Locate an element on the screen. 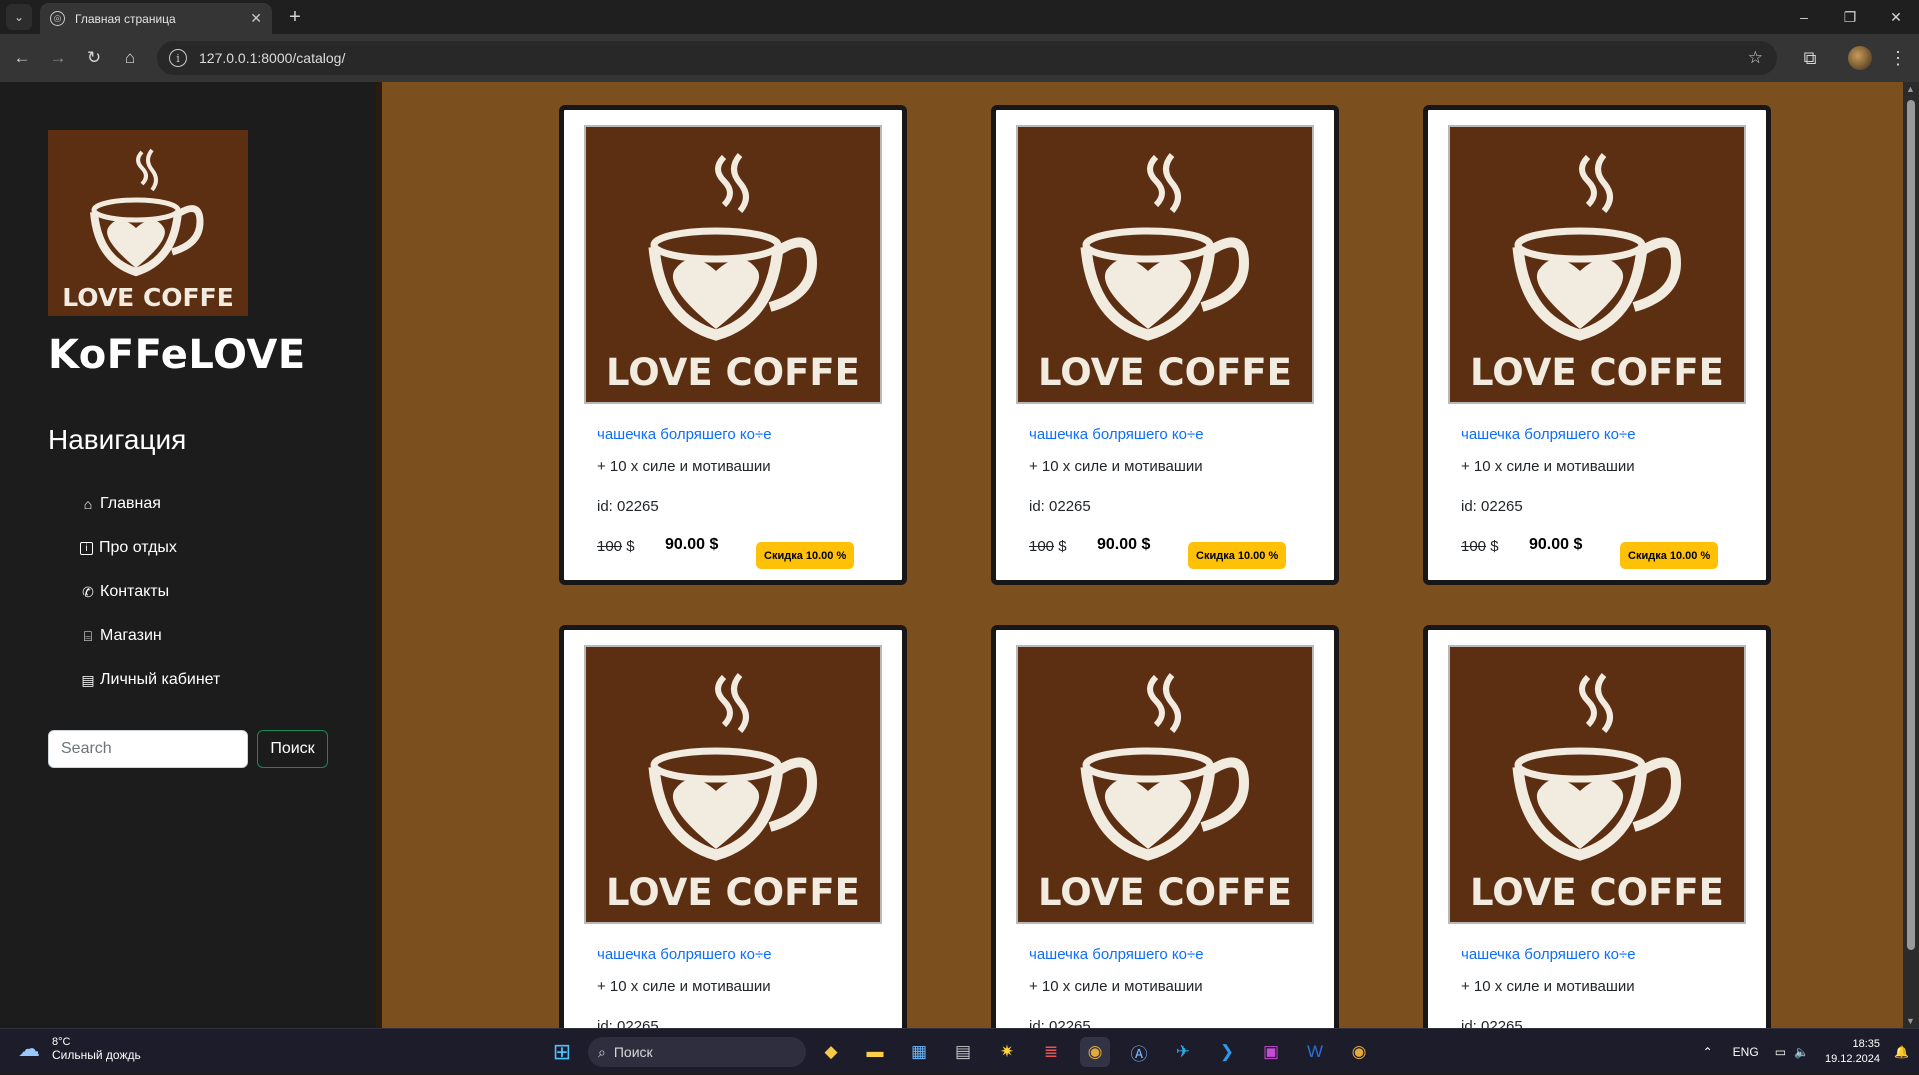 The image size is (1919, 1075). forward-icon: → is located at coordinates (58, 58).